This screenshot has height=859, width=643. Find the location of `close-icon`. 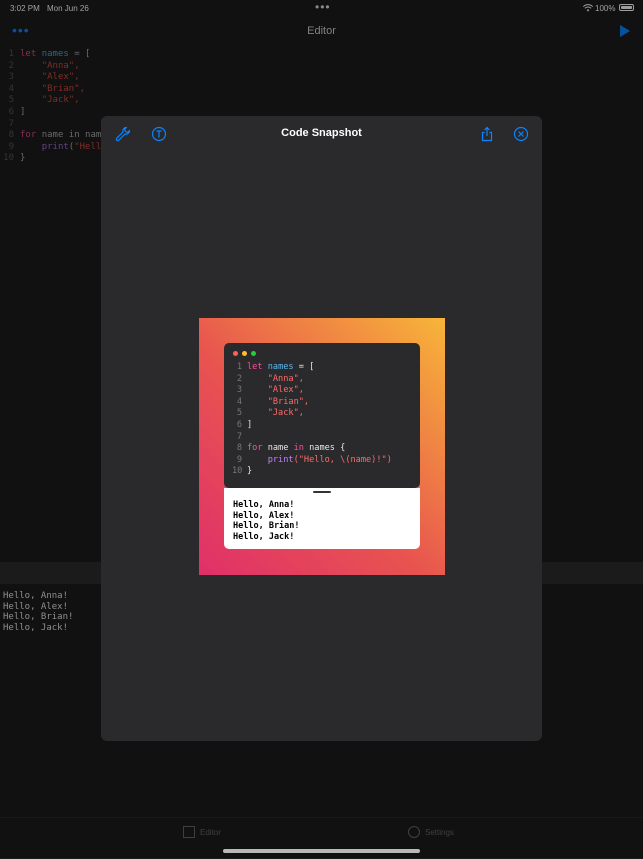

close-icon is located at coordinates (521, 134).